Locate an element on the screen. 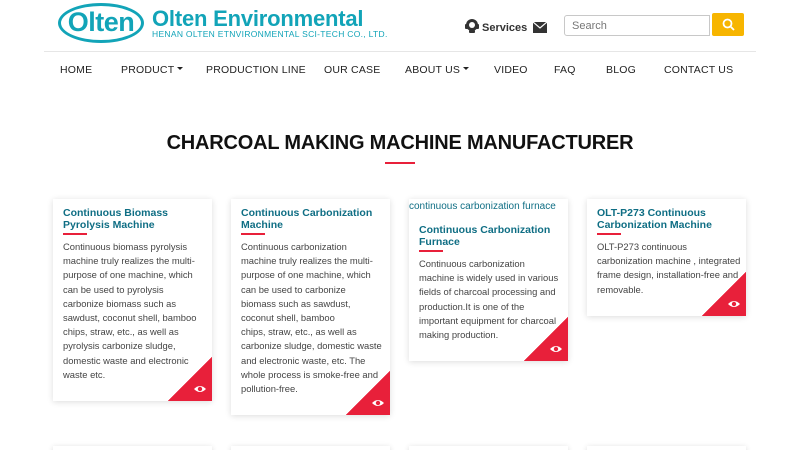  card-image-placeholder: continuous carbonization furnace is located at coordinates (482, 206).